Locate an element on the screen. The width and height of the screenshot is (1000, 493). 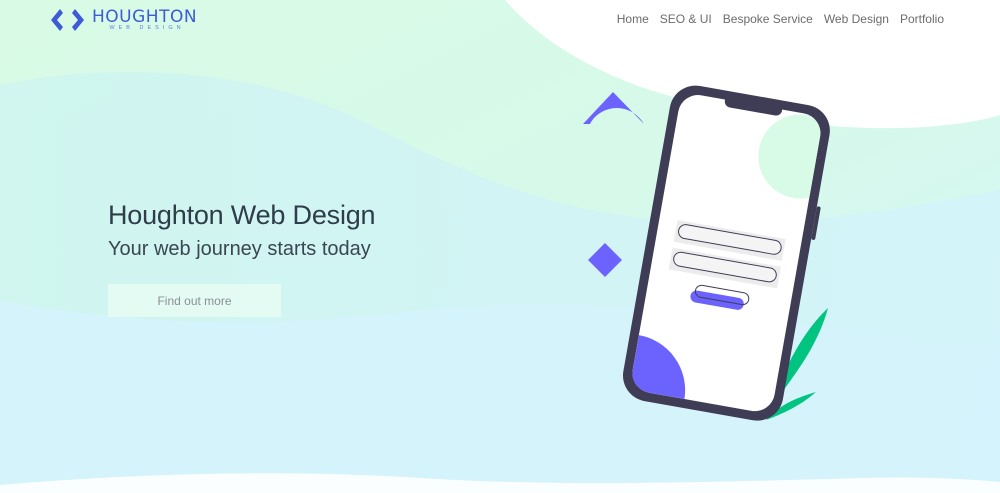
accent-diamond is located at coordinates (605, 260).